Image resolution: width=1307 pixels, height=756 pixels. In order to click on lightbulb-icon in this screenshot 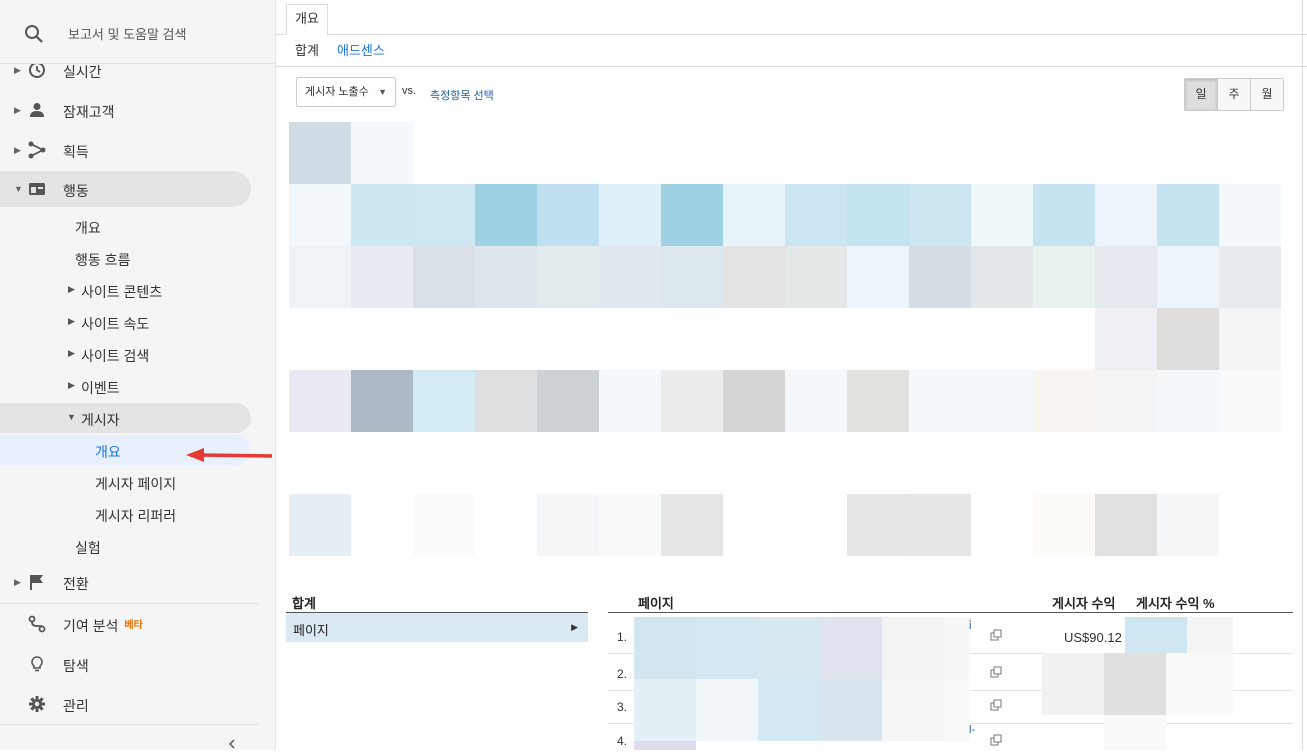, I will do `click(37, 664)`.